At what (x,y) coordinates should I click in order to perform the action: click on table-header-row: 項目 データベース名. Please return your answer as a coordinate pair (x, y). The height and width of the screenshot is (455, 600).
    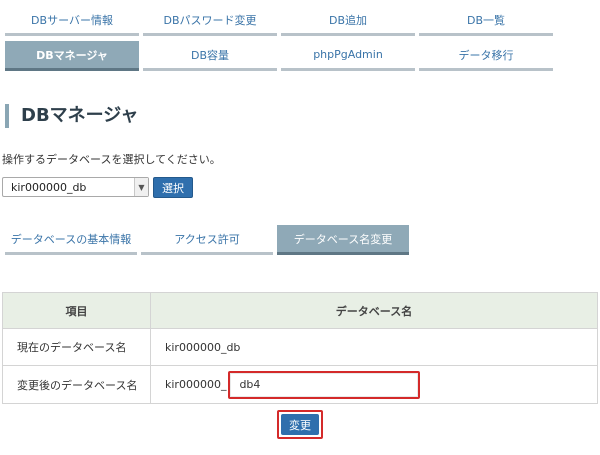
    Looking at the image, I should click on (300, 310).